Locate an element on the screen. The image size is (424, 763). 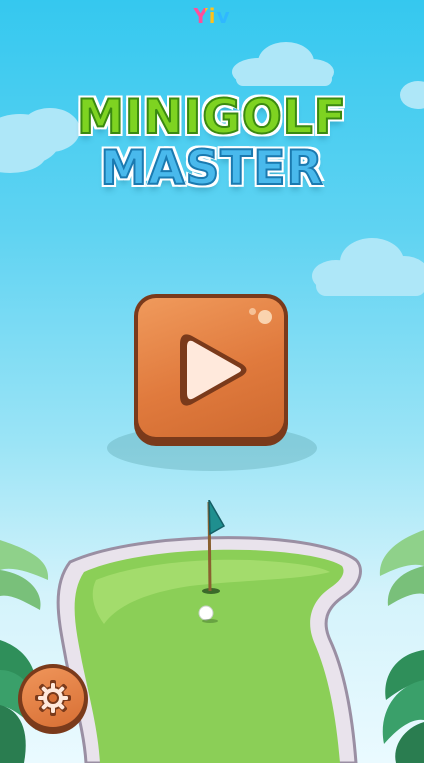
title-line-2: MASTER is located at coordinates (211, 168).